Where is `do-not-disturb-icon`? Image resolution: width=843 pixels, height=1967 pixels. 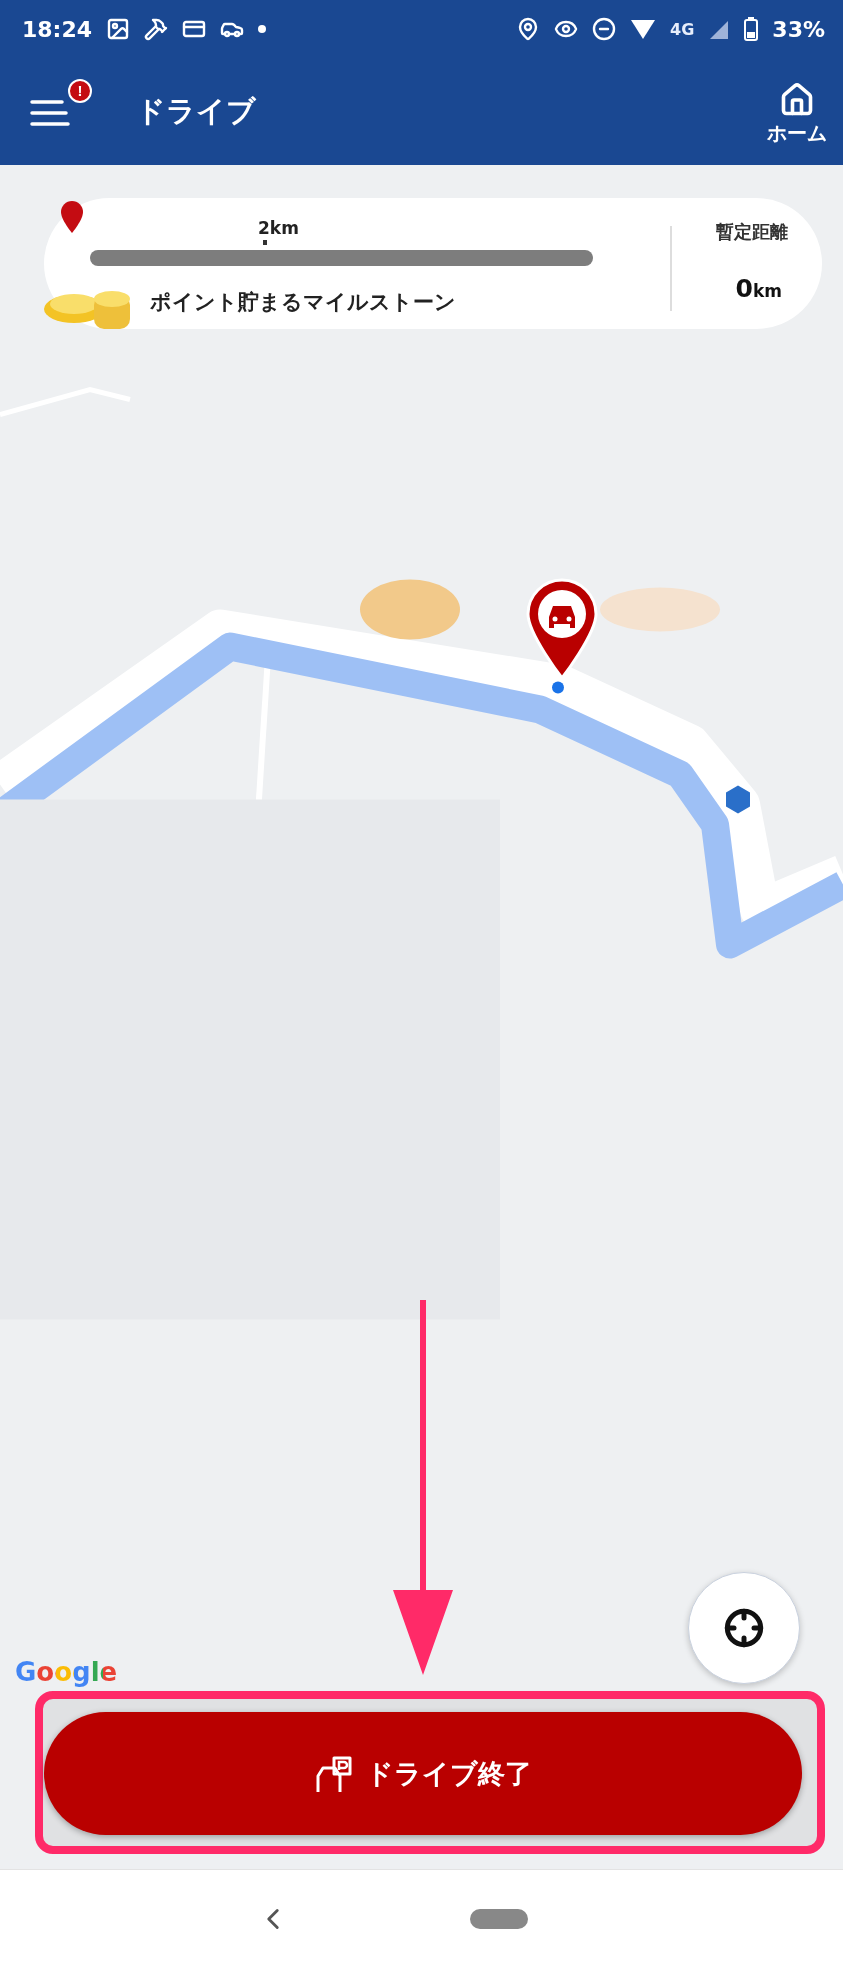
do-not-disturb-icon is located at coordinates (604, 29).